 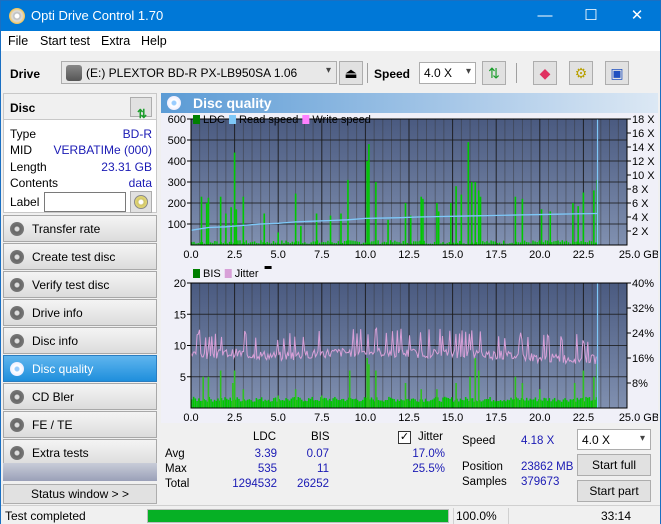 What do you see at coordinates (643, 284) in the screenshot?
I see `y-tick-label-right: 40%` at bounding box center [643, 284].